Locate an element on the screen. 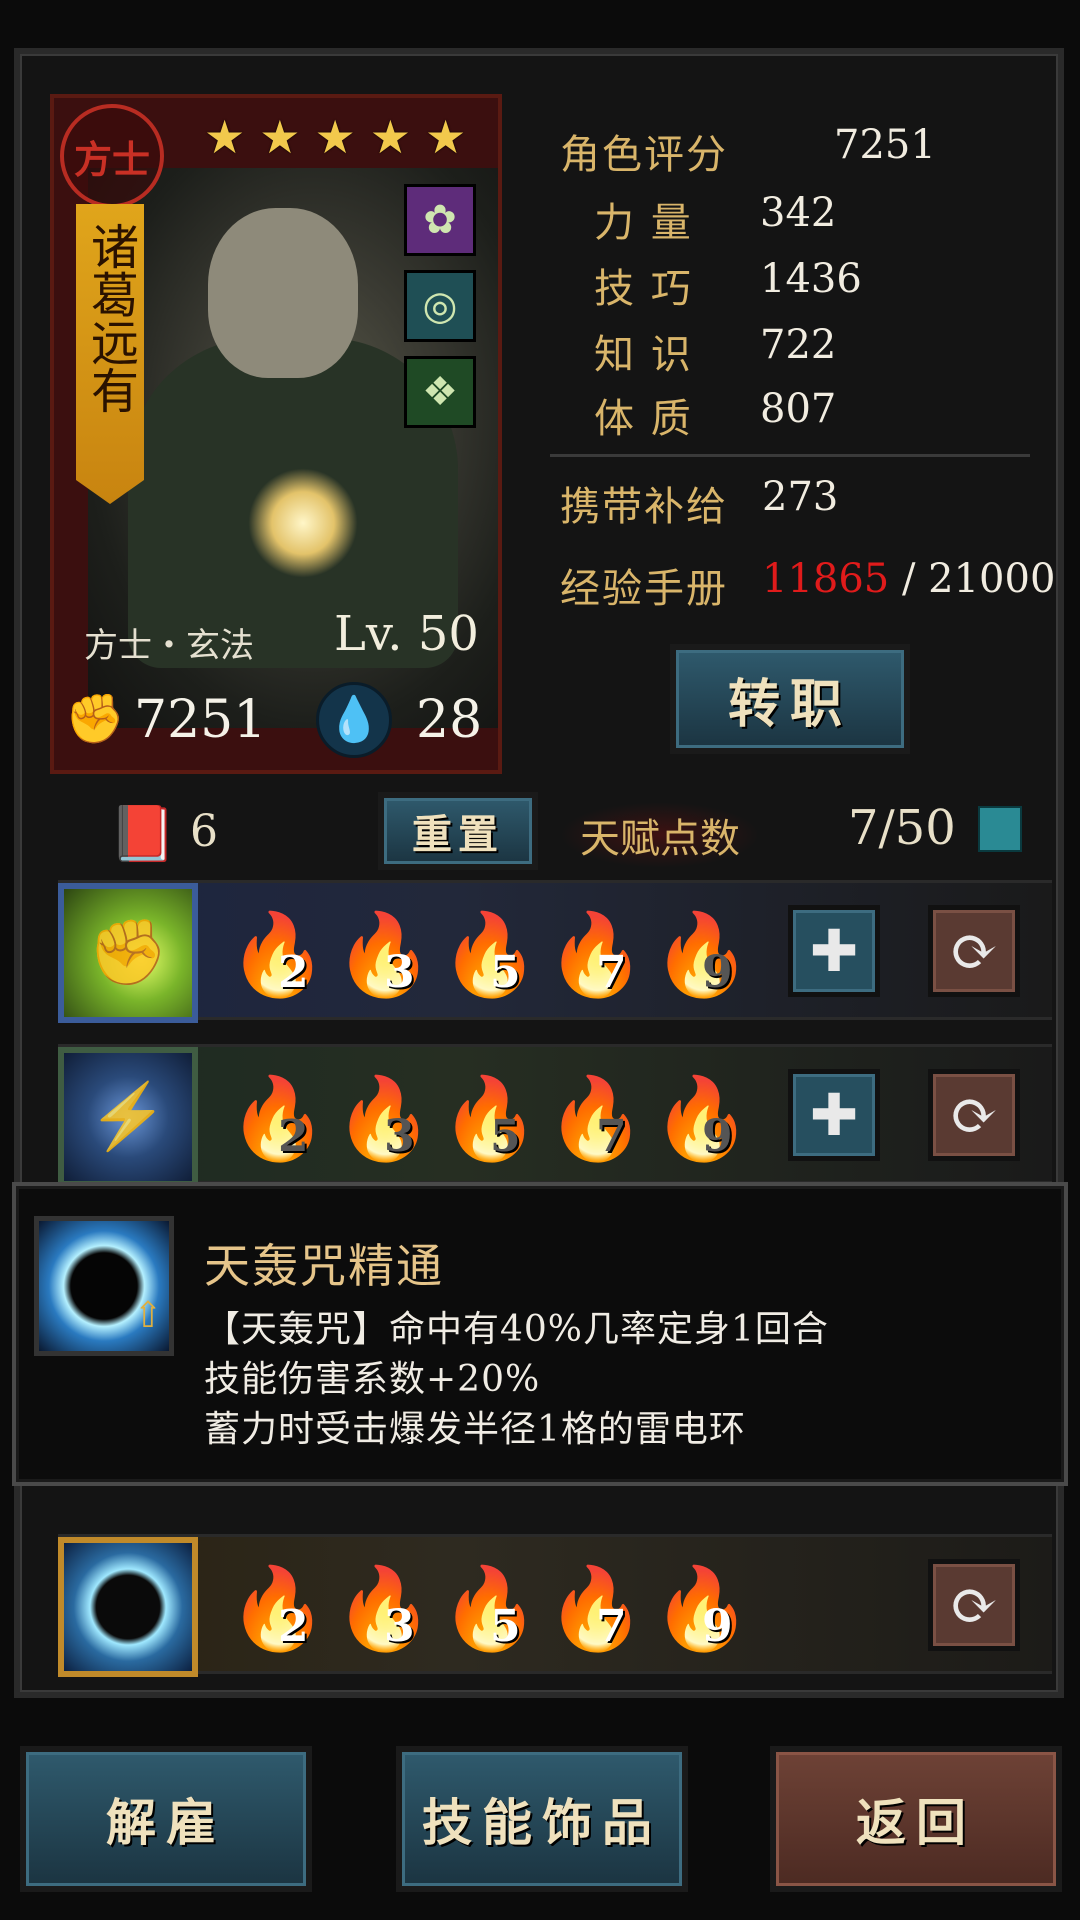  tooltip-title: 天轰咒精通 is located at coordinates (324, 1266).